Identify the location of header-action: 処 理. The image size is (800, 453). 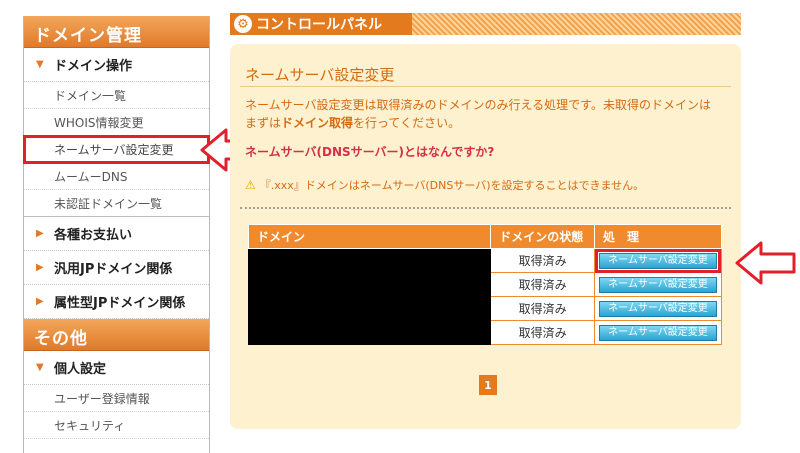
(658, 236).